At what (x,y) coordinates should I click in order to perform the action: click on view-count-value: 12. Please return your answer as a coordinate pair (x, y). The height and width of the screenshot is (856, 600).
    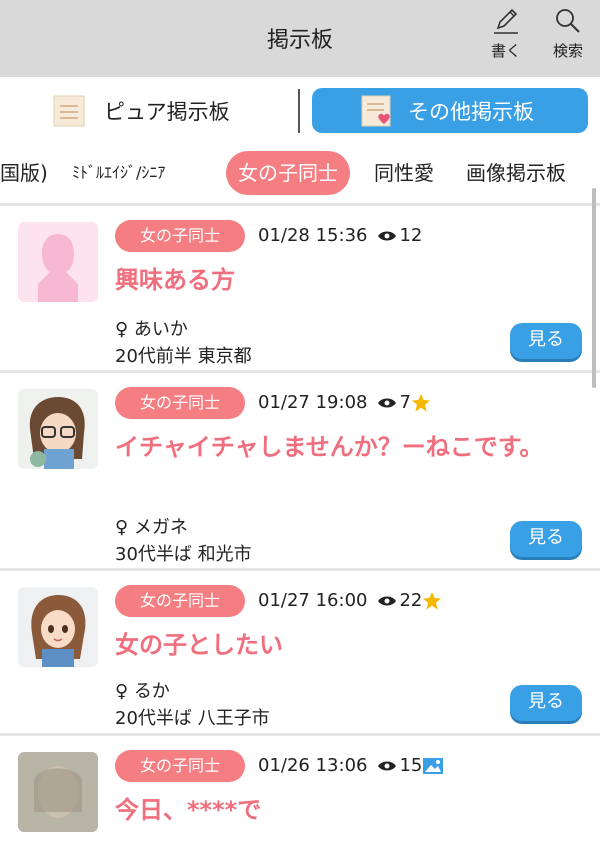
    Looking at the image, I should click on (411, 235).